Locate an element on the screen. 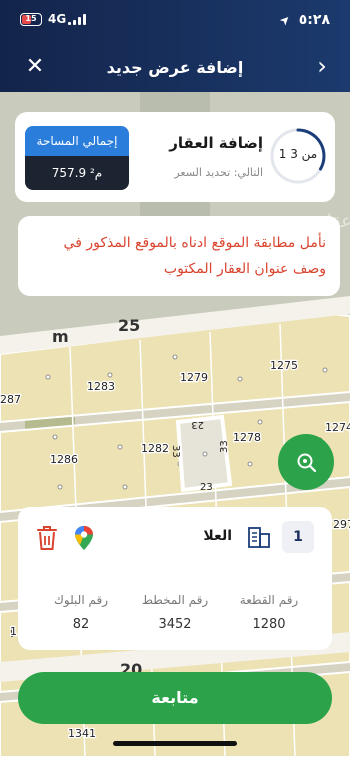 Image resolution: width=350 pixels, height=757 pixels. street-label: 25 is located at coordinates (129, 325).